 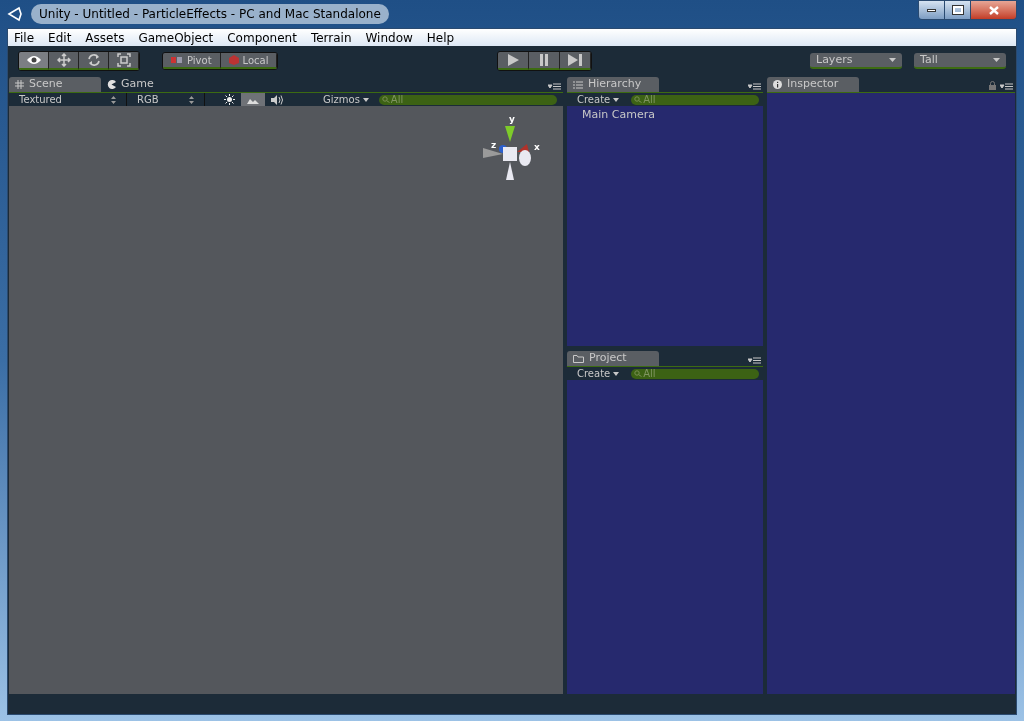 I want to click on eye-icon, so click(x=33, y=60).